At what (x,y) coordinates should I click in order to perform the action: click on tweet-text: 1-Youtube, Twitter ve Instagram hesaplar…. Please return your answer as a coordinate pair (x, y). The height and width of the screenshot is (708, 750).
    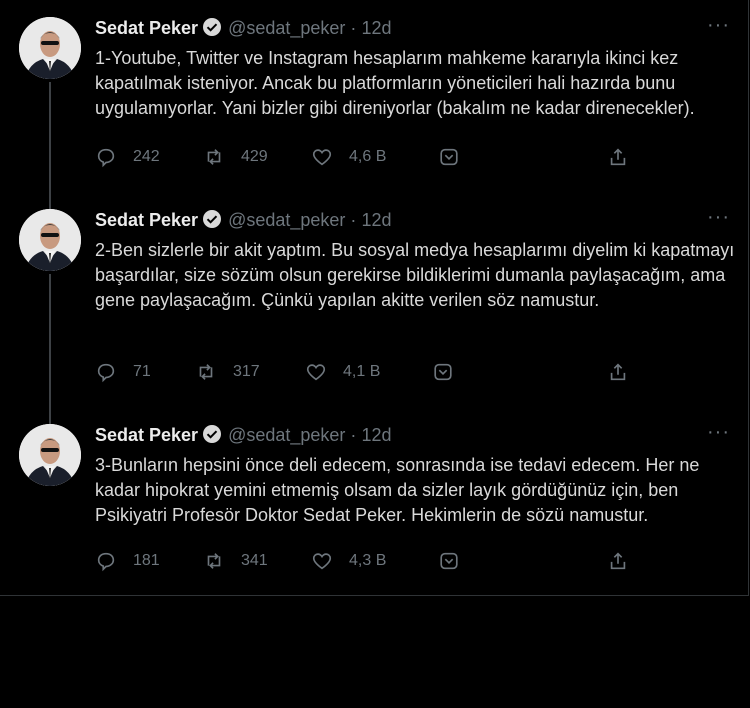
    Looking at the image, I should click on (395, 83).